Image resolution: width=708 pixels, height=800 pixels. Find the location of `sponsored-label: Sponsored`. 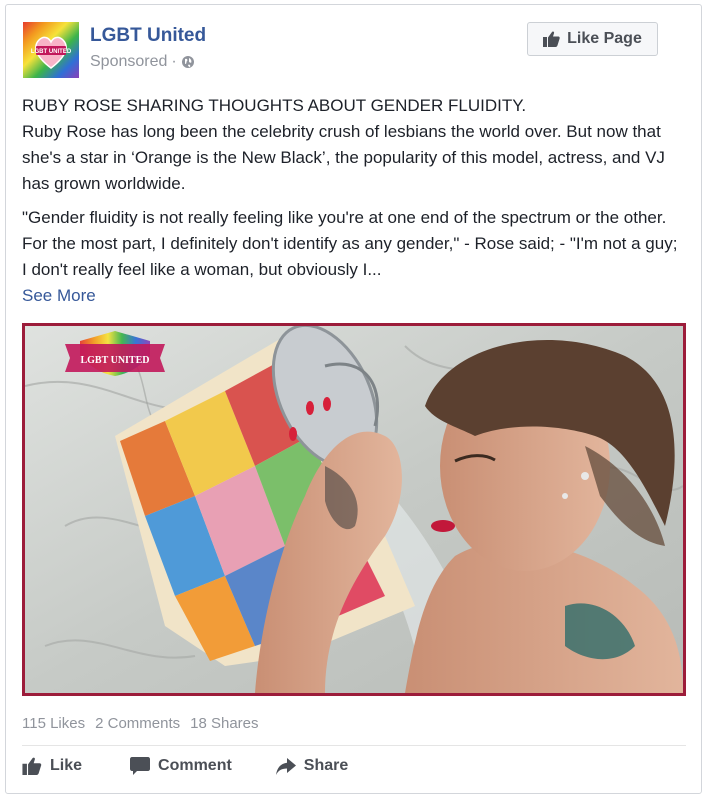

sponsored-label: Sponsored is located at coordinates (128, 62).